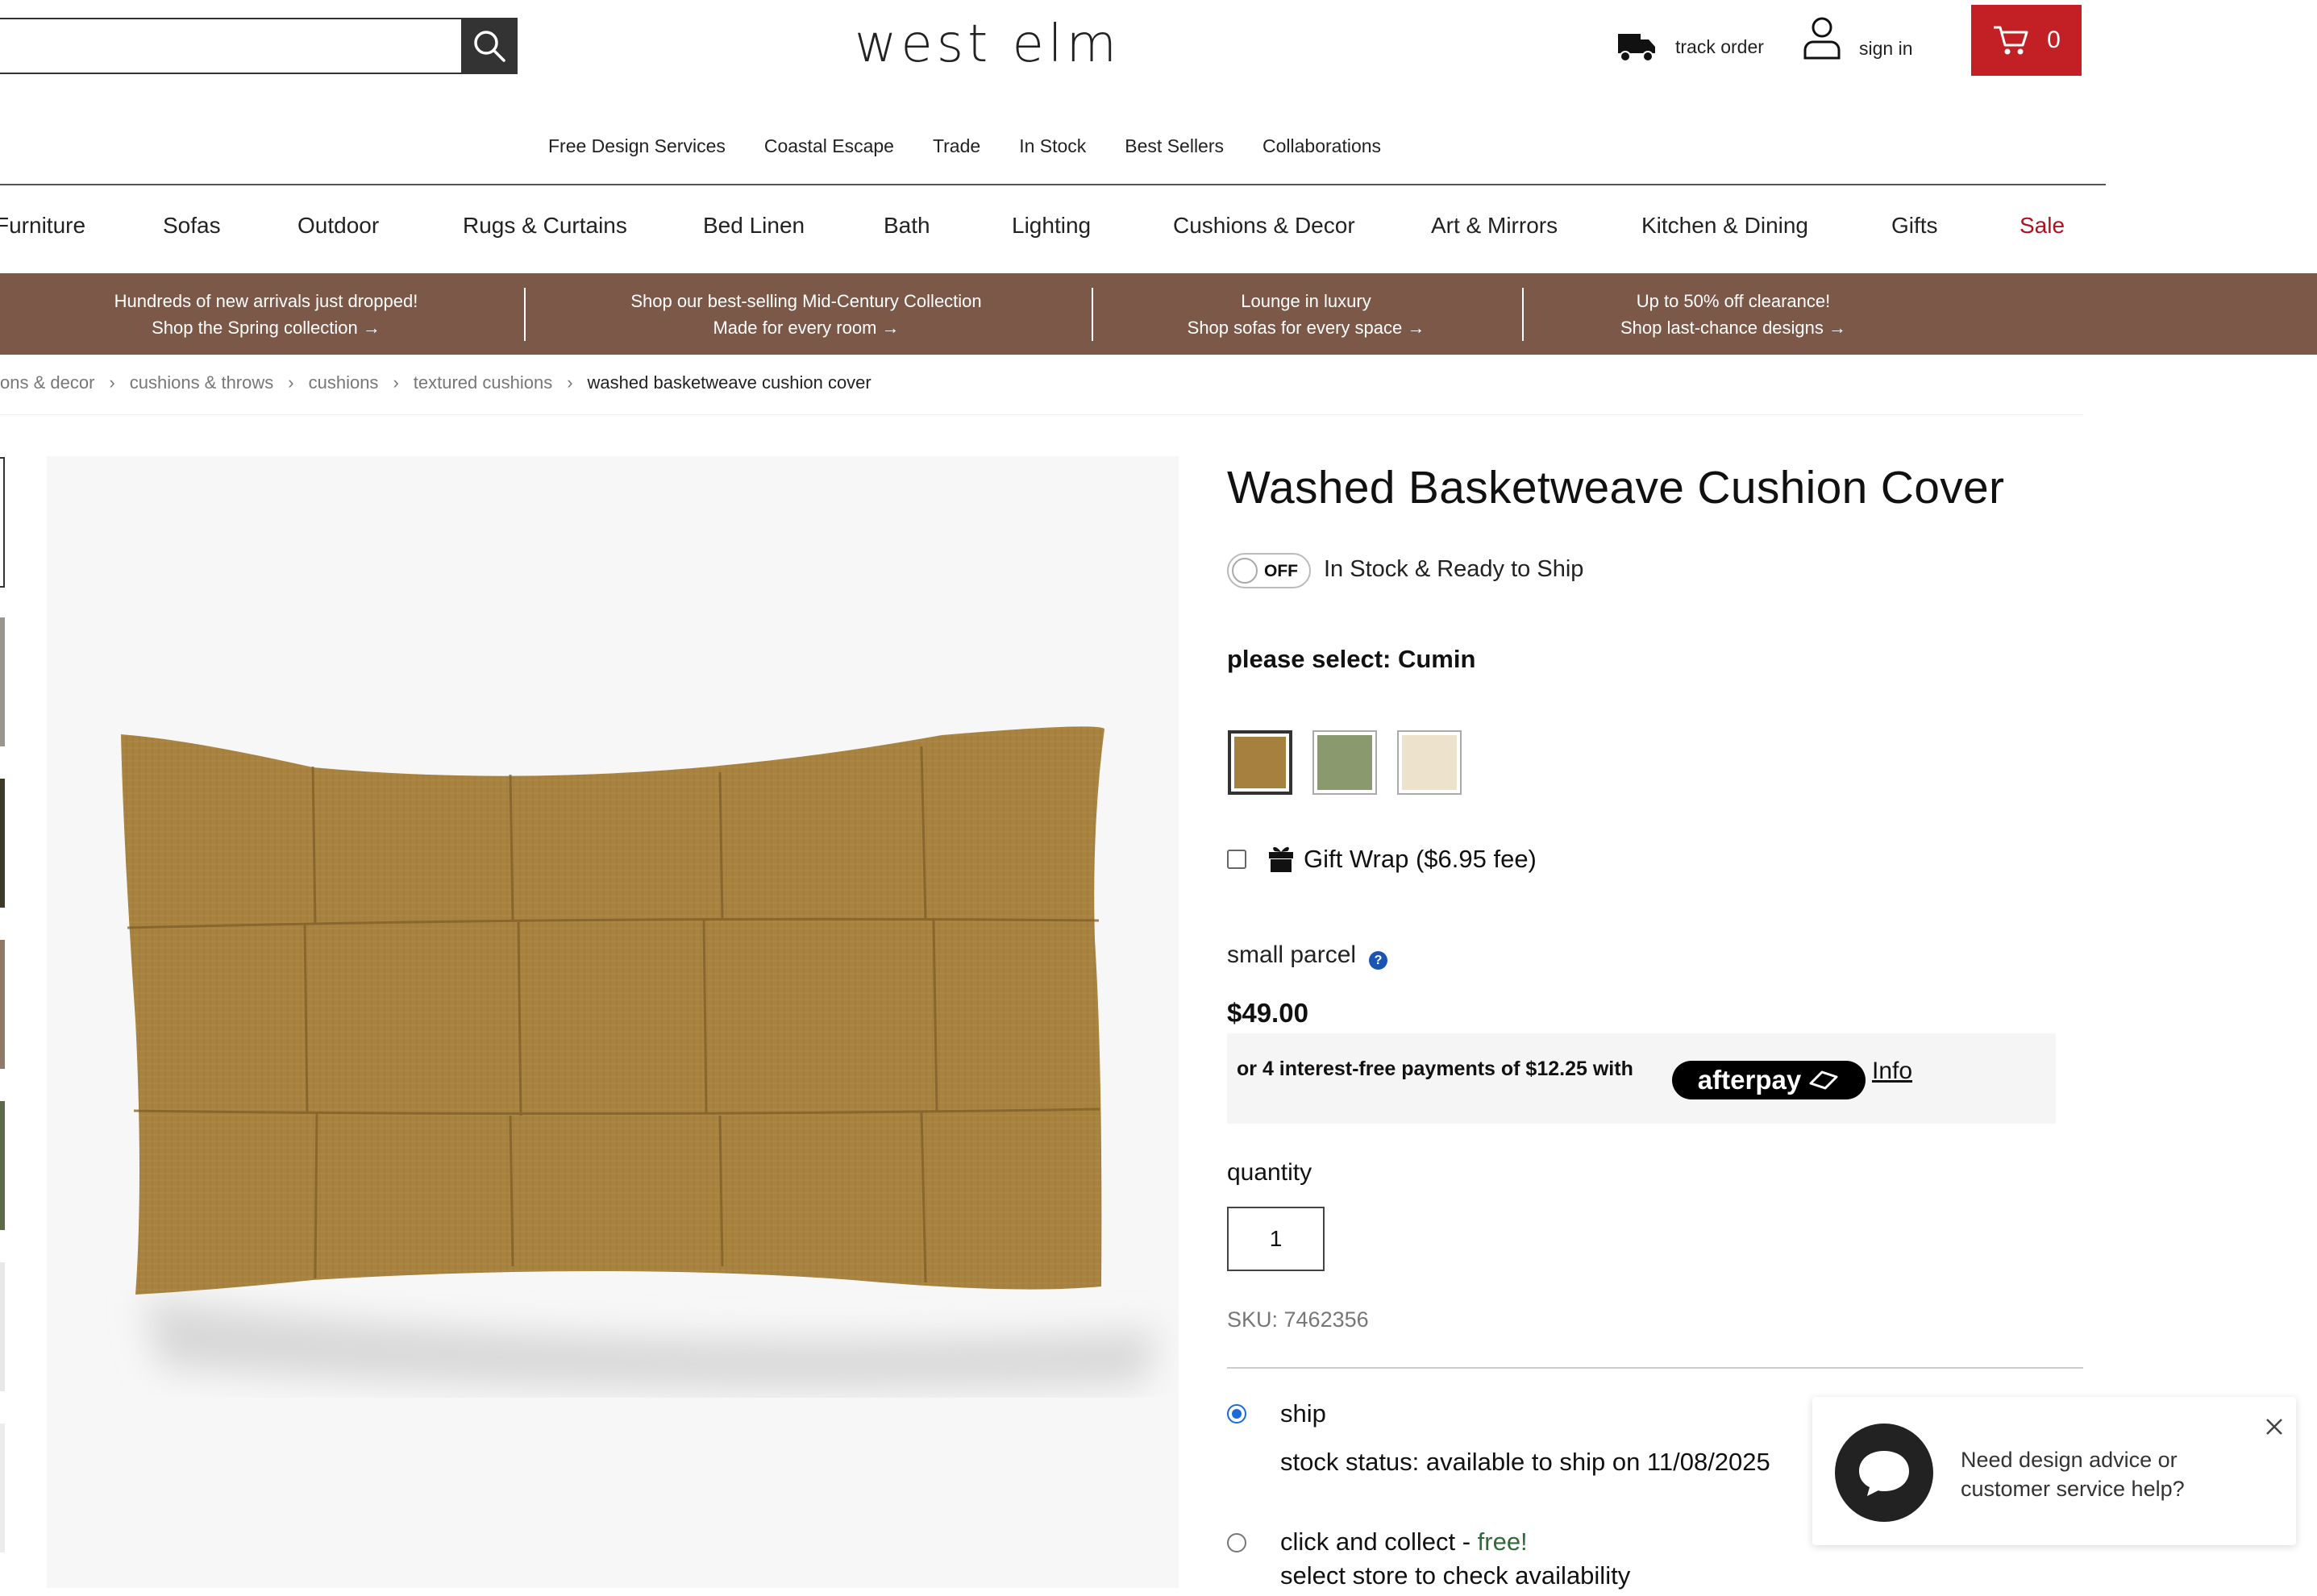 The height and width of the screenshot is (1596, 2317). I want to click on promo-link: Shop the Spring collection →, so click(266, 328).